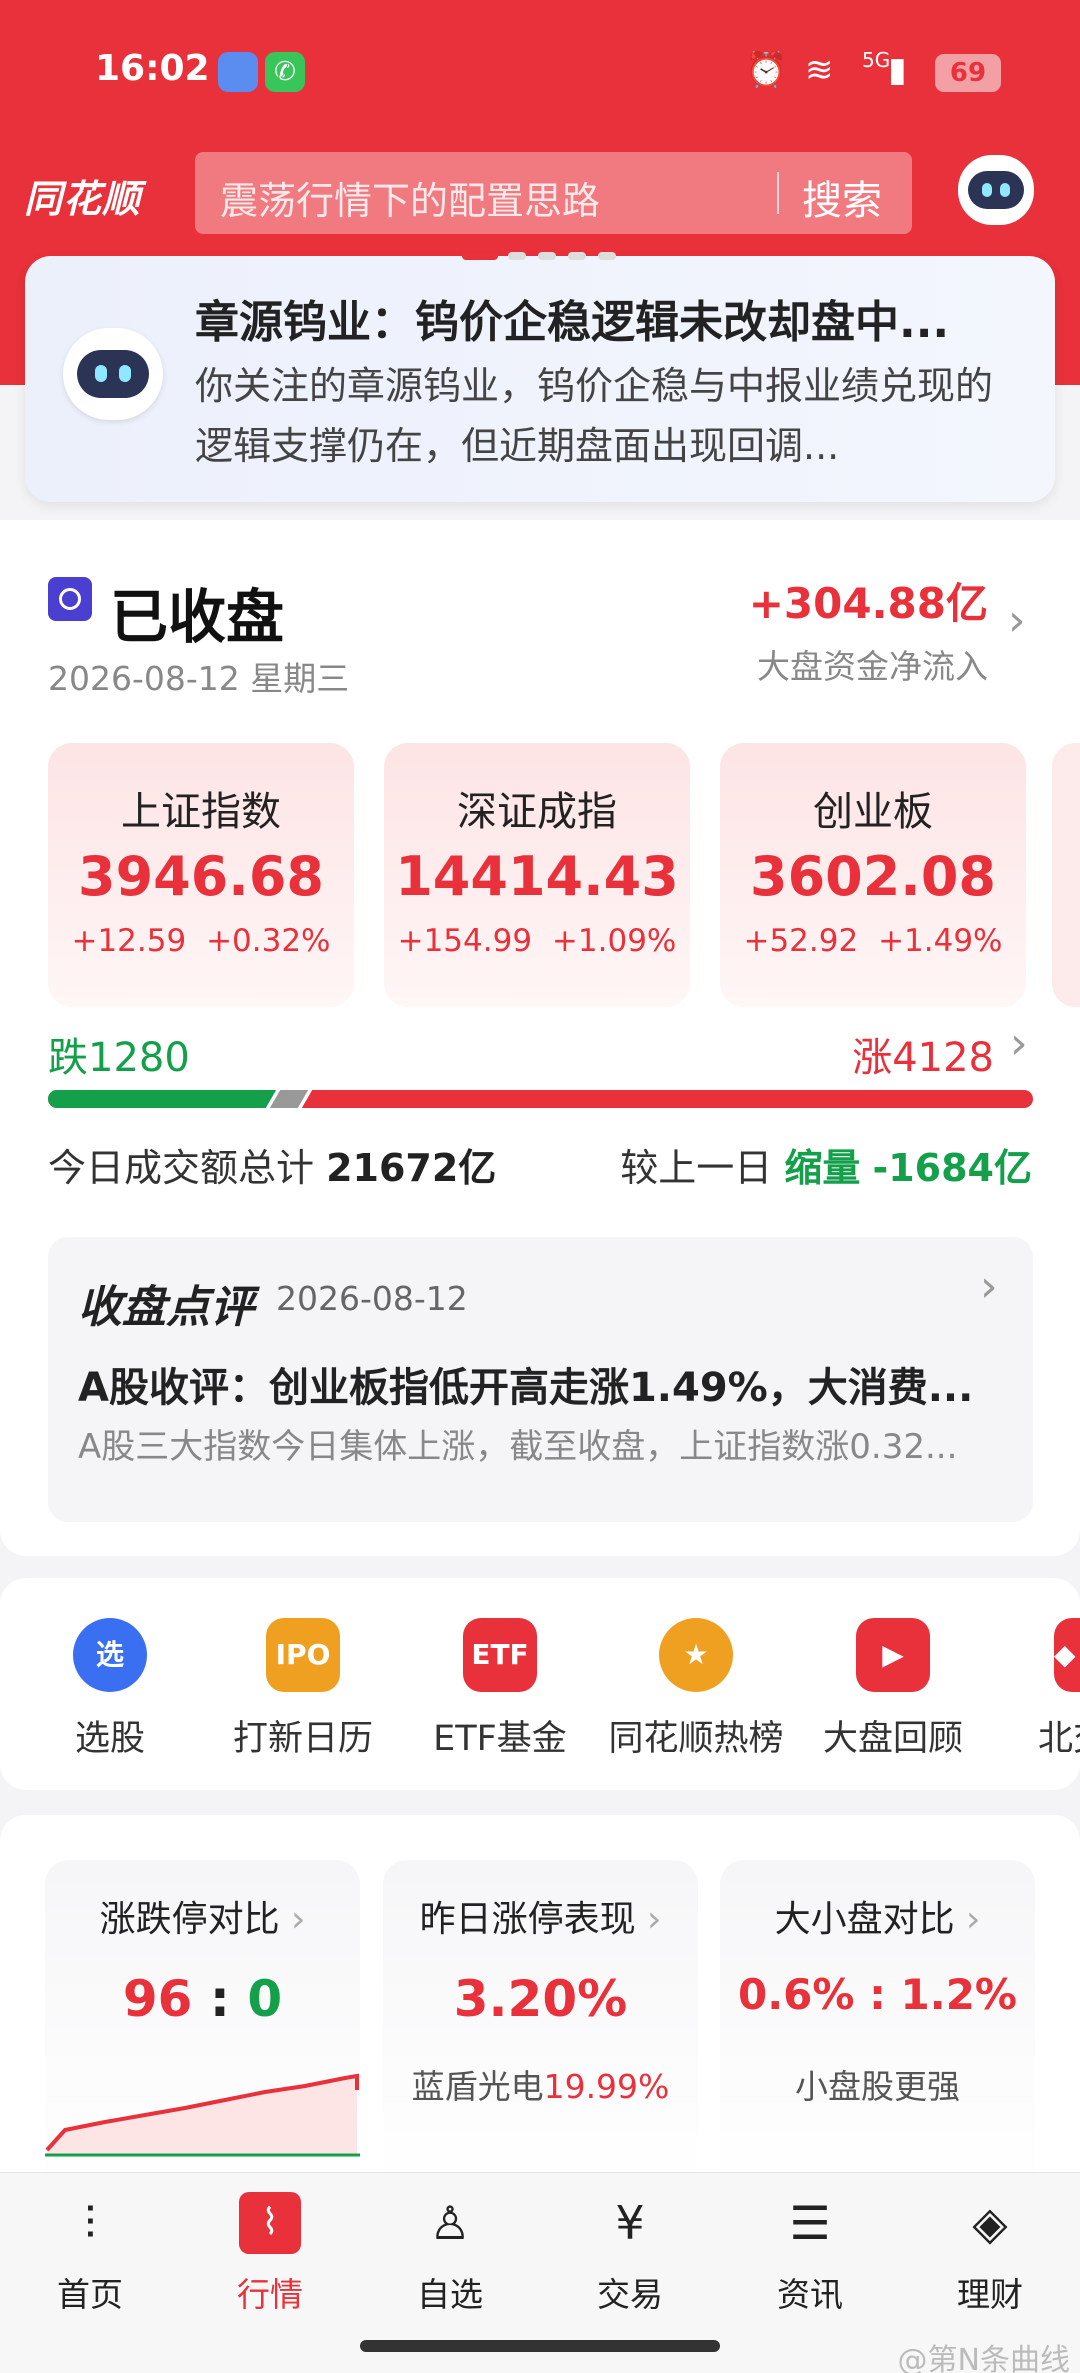 This screenshot has height=2373, width=1080. What do you see at coordinates (810, 2223) in the screenshot?
I see `news-document-icon: ☰` at bounding box center [810, 2223].